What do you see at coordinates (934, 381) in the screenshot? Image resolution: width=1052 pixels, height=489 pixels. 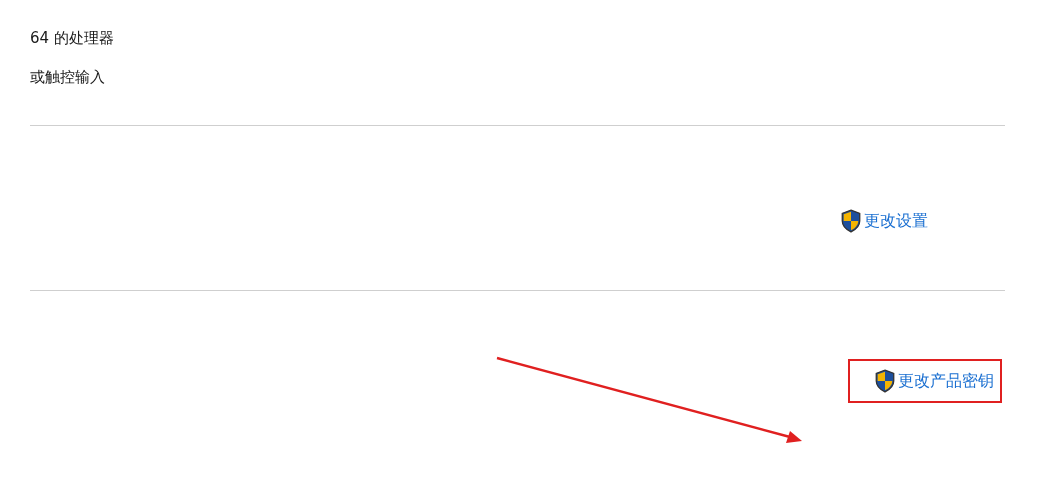 I see `change-product-key-link: 更改产品密钥` at bounding box center [934, 381].